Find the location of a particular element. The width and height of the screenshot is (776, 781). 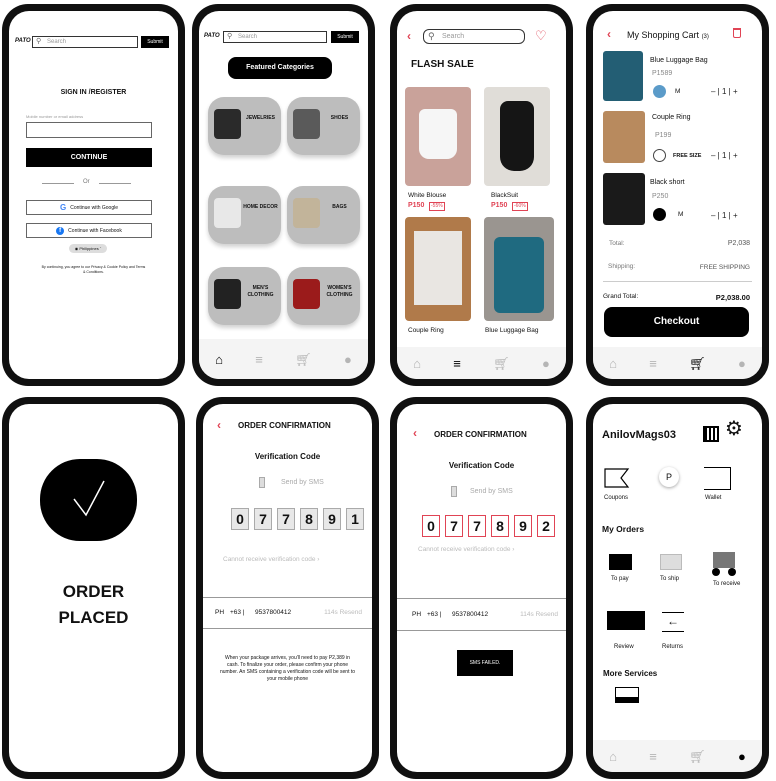

continue-button: CONTINUE is located at coordinates (89, 157).